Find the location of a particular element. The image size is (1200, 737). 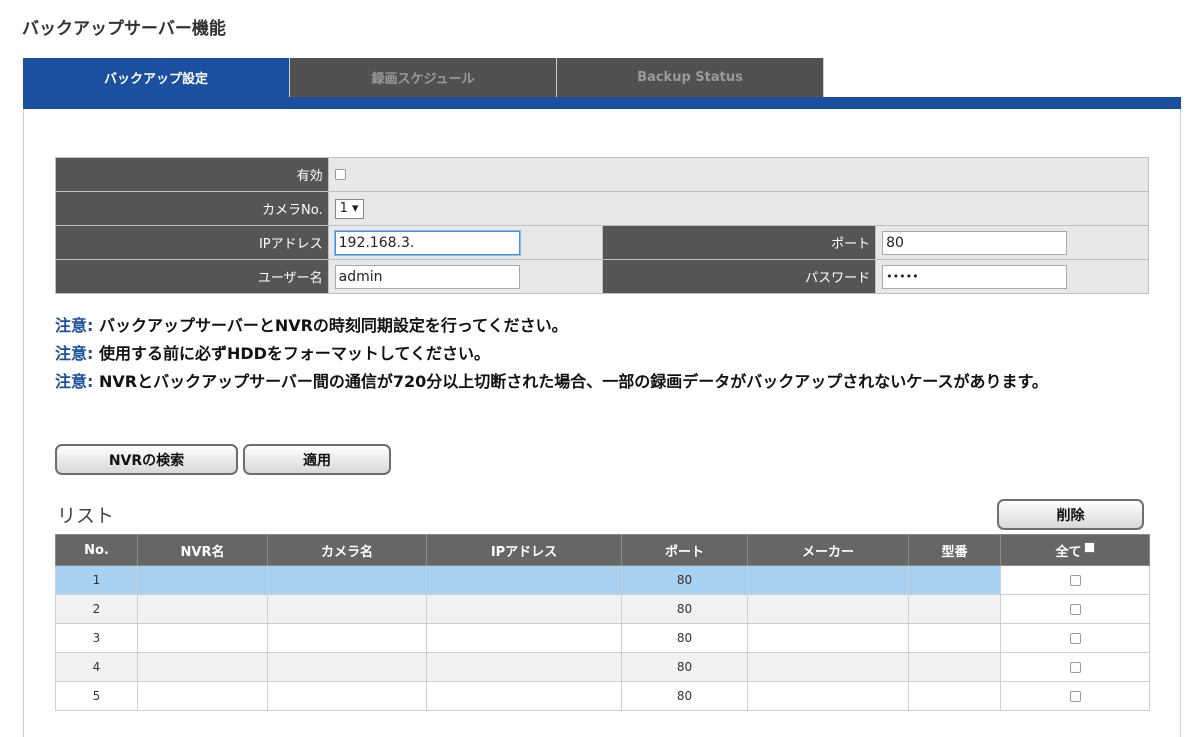

note-text: バックアップサーバーとNVRの時刻同期設定を行ってください。 is located at coordinates (330, 325).